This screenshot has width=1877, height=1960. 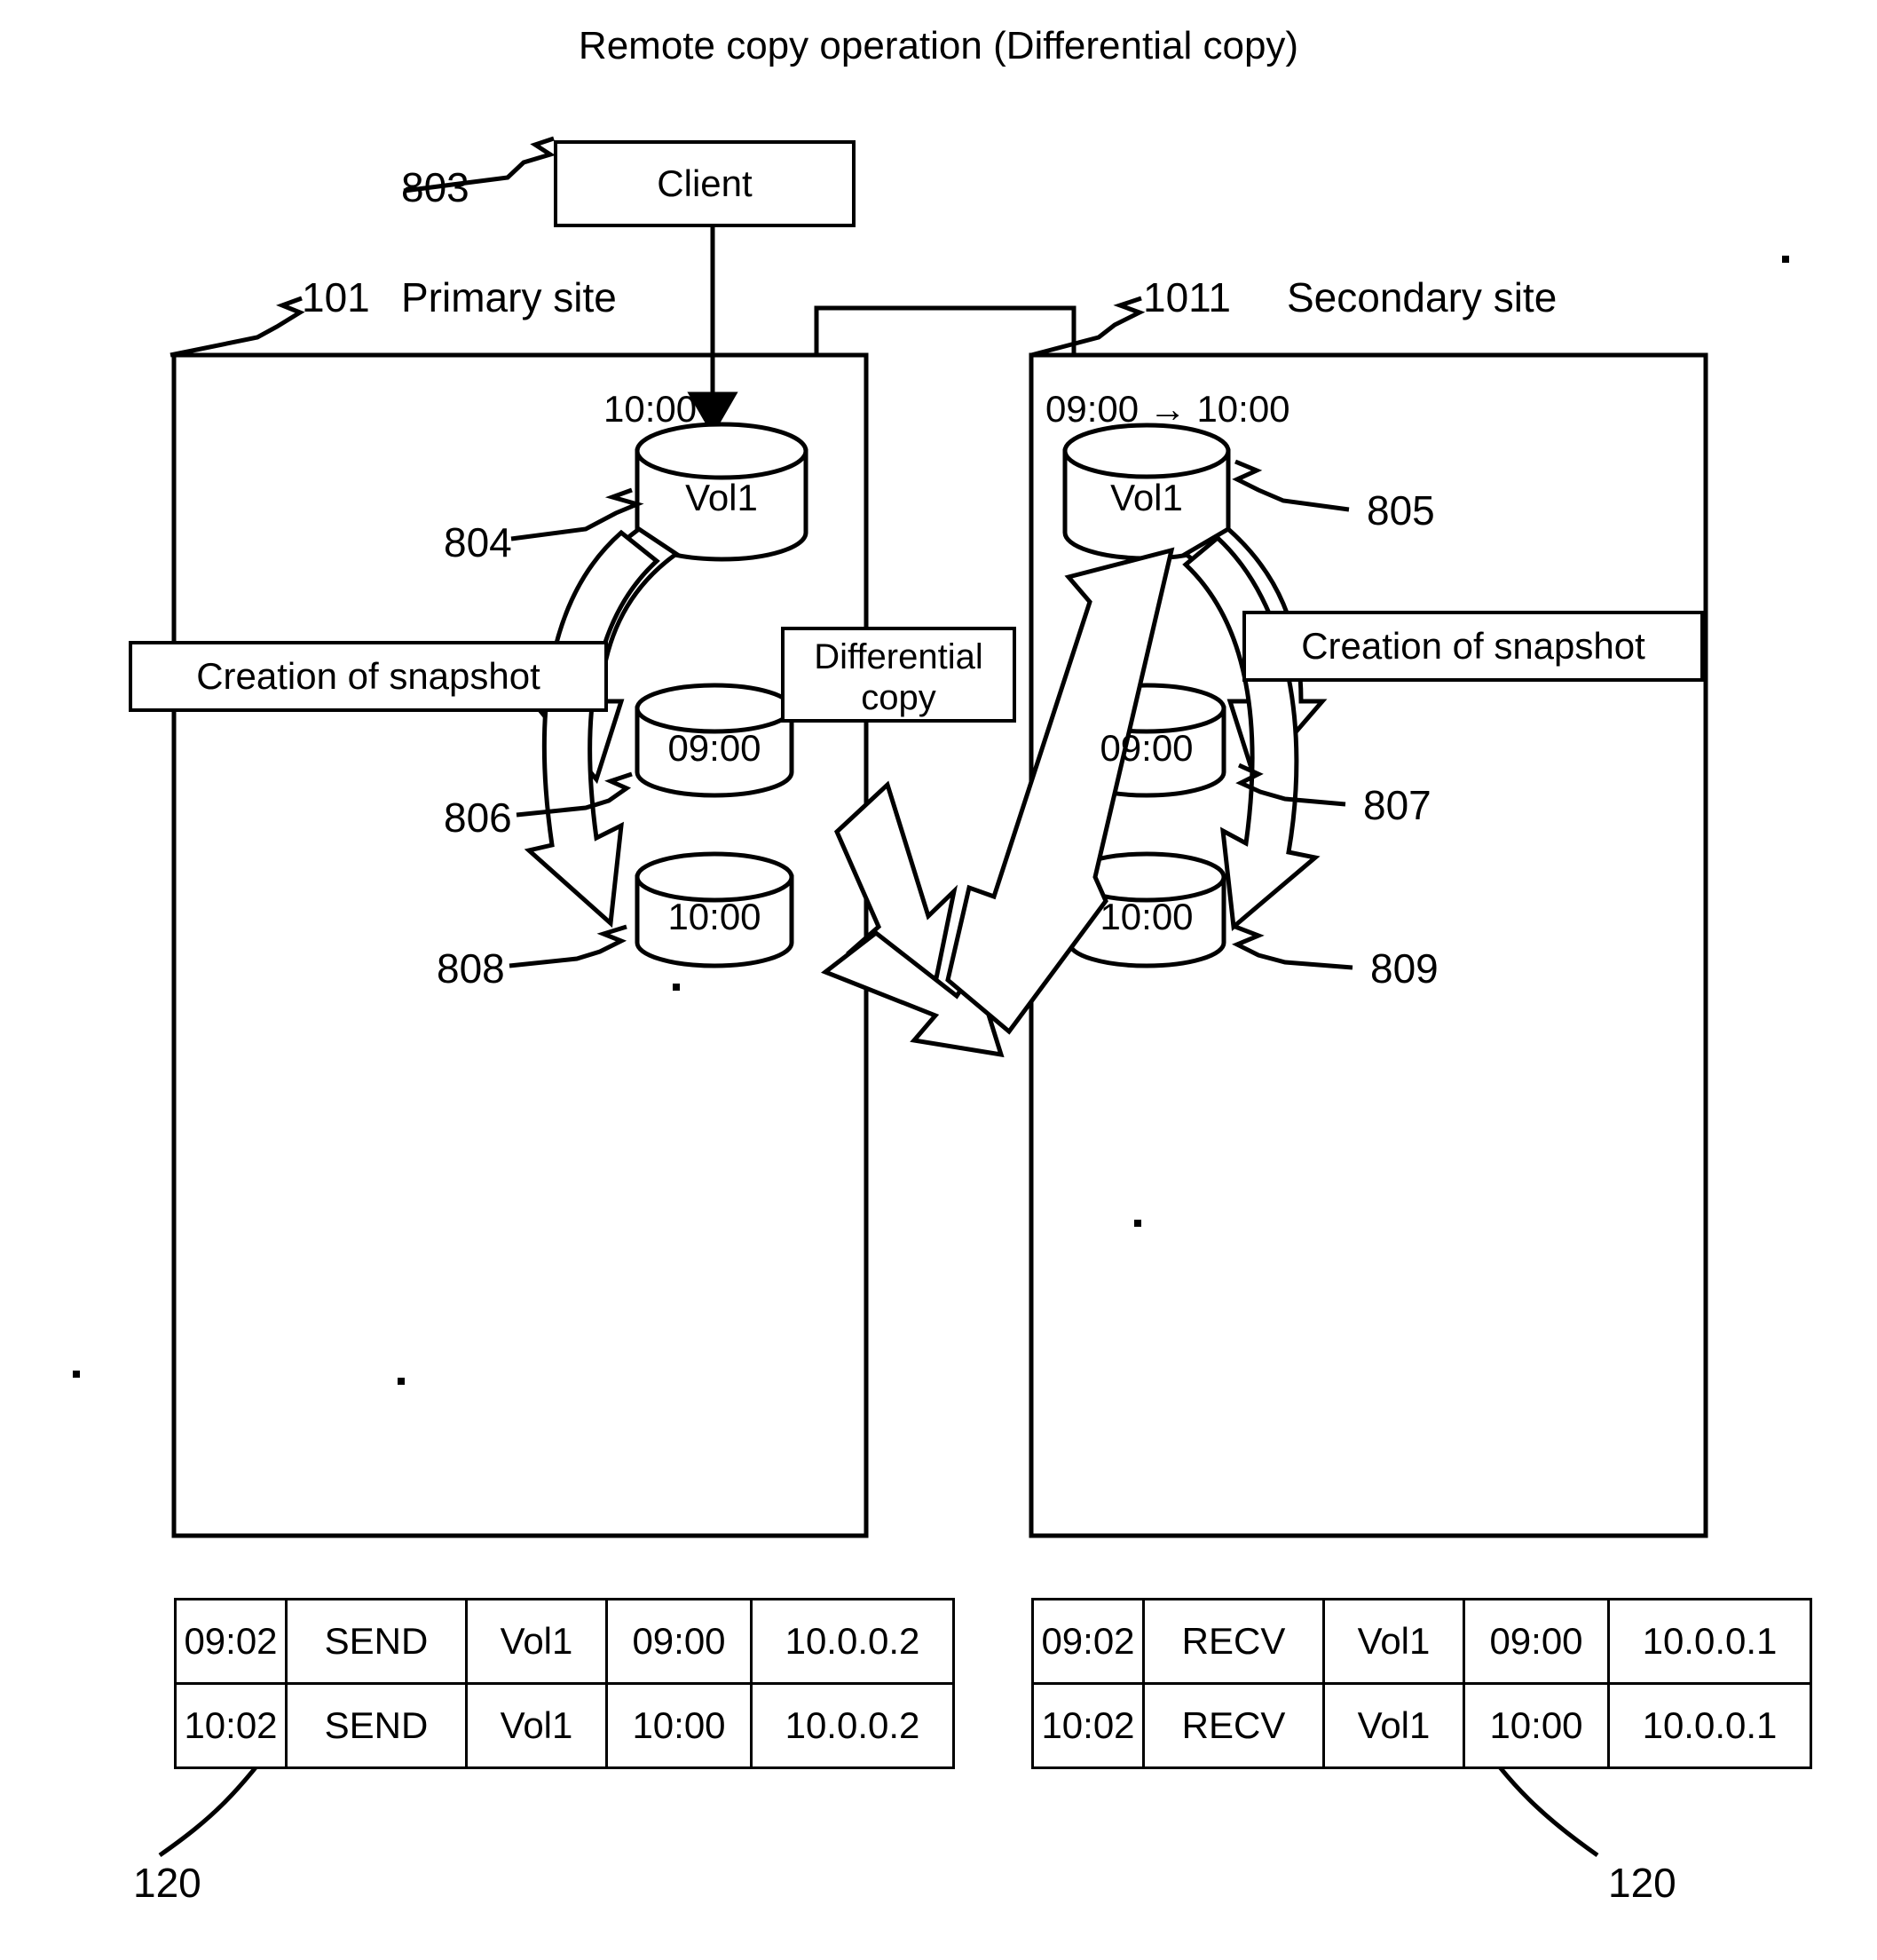 I want to click on table-row: 10:02 SEND Vol1 10:00 10.0.0.2, so click(x=564, y=1725).